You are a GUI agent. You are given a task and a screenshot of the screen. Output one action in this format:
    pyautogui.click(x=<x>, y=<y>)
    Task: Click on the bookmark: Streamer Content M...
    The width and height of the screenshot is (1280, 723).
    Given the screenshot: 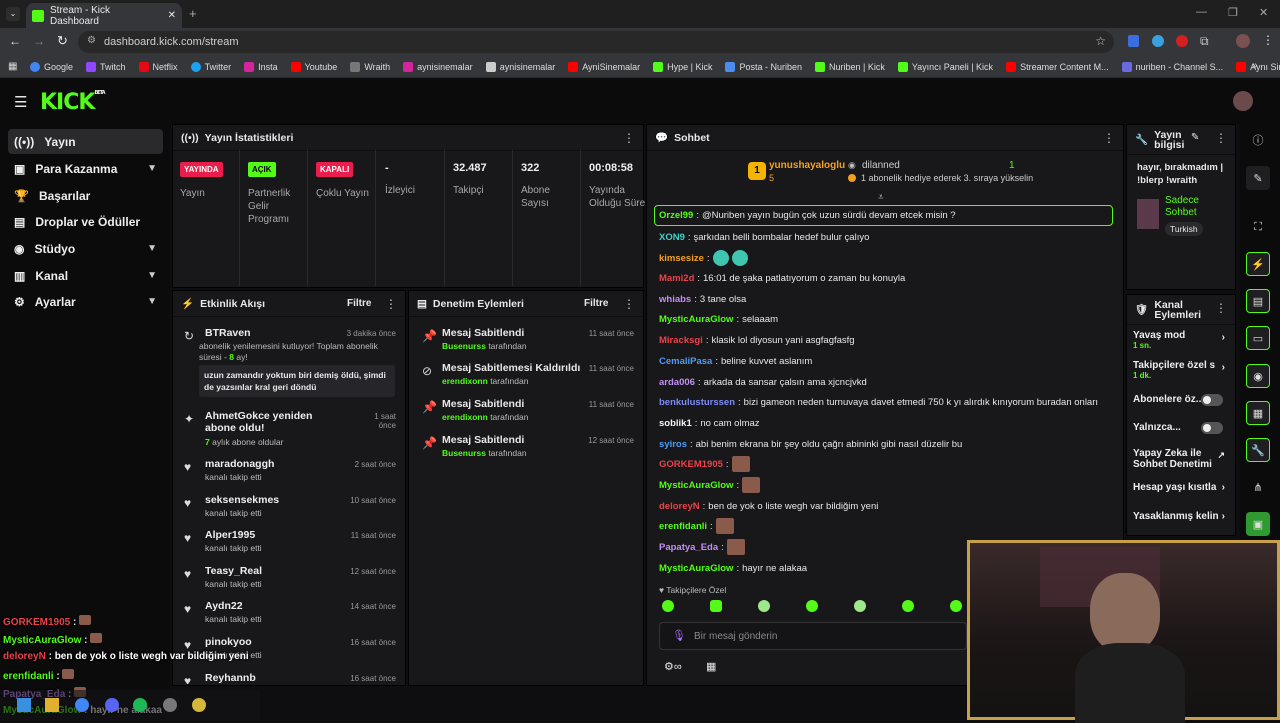 What is the action you would take?
    pyautogui.click(x=1057, y=66)
    